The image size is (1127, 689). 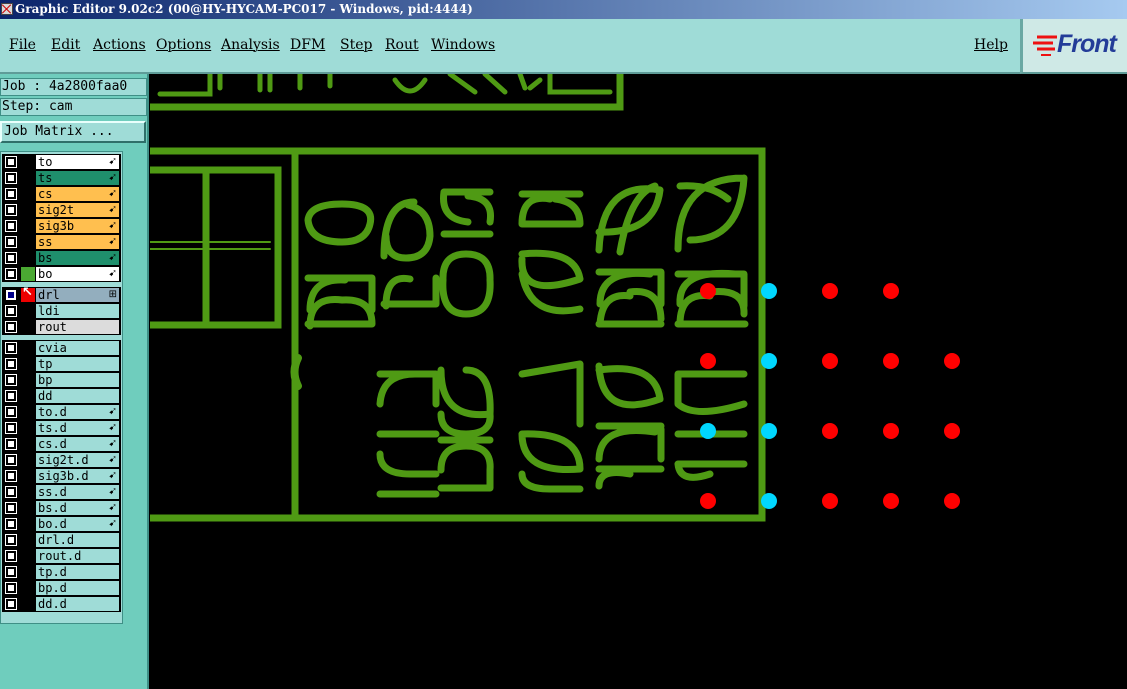 What do you see at coordinates (77, 274) in the screenshot?
I see `layer-name: bo ➹` at bounding box center [77, 274].